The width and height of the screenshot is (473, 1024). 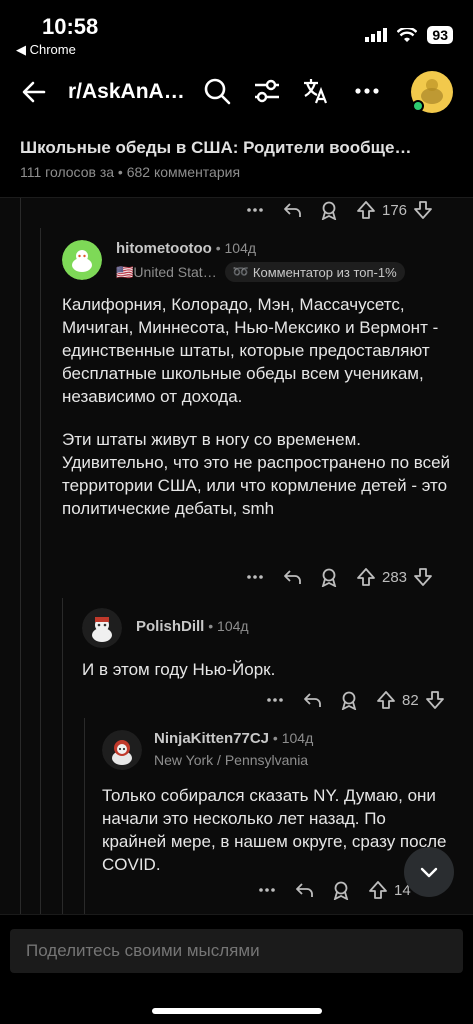 What do you see at coordinates (130, 172) in the screenshot?
I see `post-meta: 111 голосов за • 682 комментария` at bounding box center [130, 172].